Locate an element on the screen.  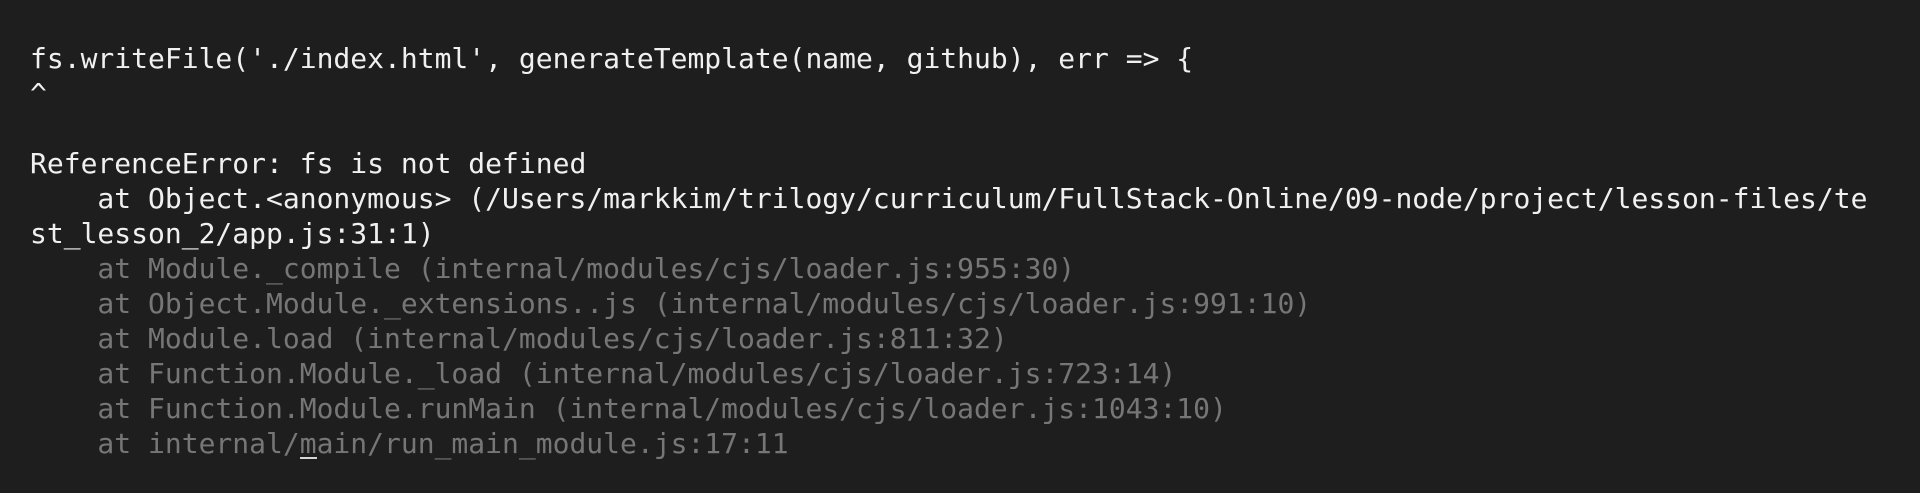
error-caret: ^ is located at coordinates (38, 93).